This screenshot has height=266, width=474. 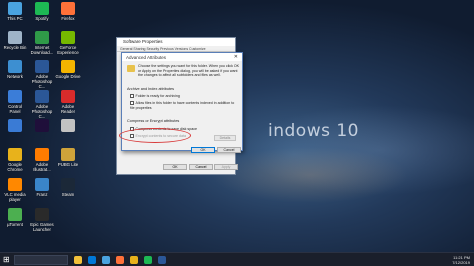 I want to click on desktop-icon: Control Panel, so click(x=15, y=102).